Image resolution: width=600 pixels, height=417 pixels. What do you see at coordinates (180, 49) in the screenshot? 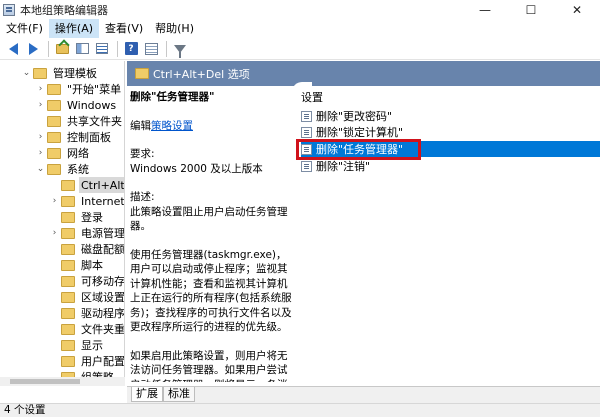
I see `filter-button` at bounding box center [180, 49].